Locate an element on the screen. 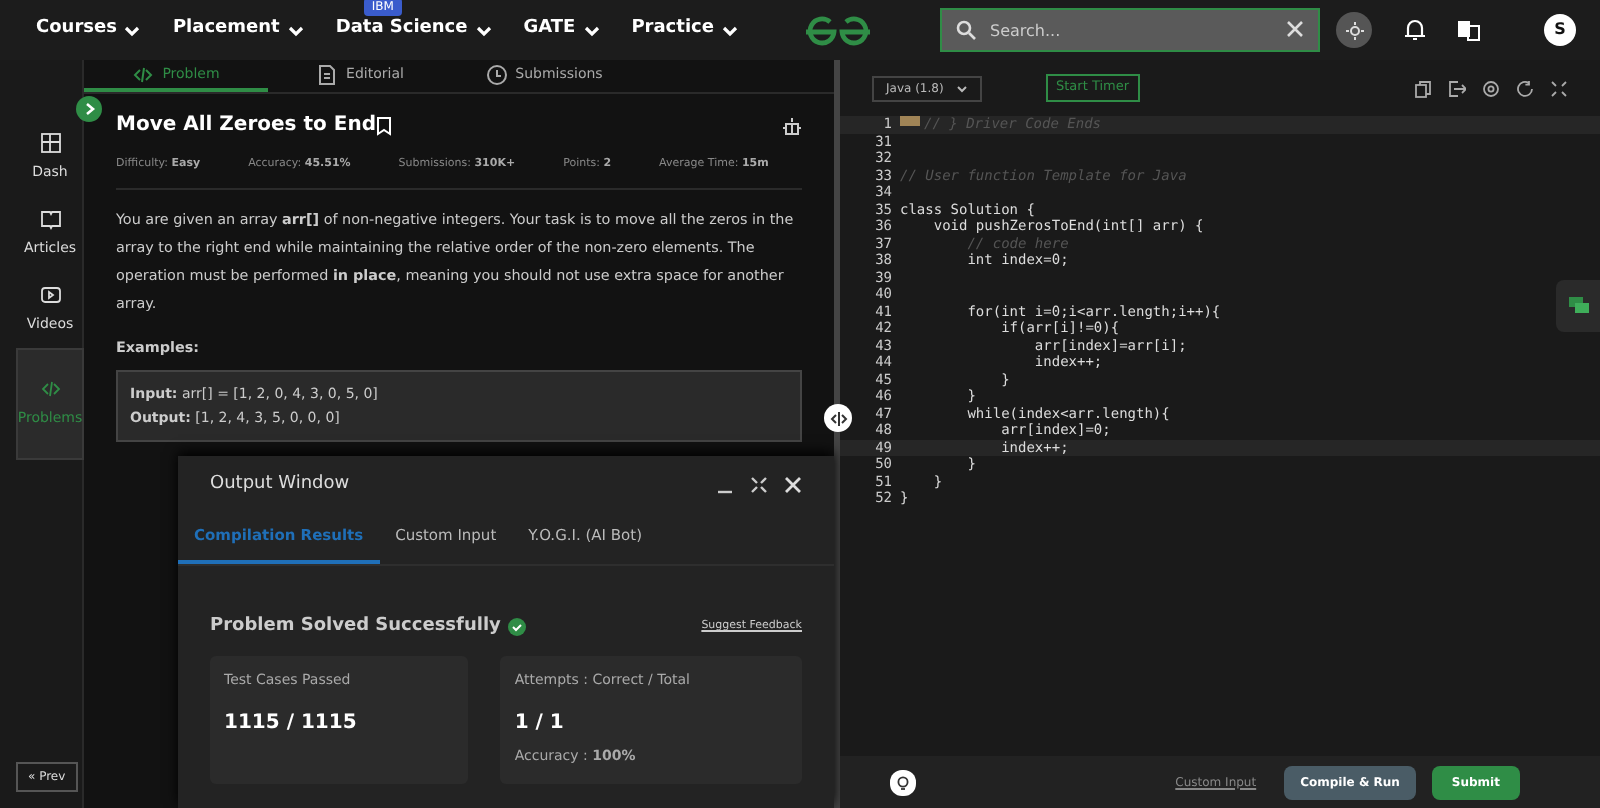  nav-menu-item: Practice is located at coordinates (684, 30).